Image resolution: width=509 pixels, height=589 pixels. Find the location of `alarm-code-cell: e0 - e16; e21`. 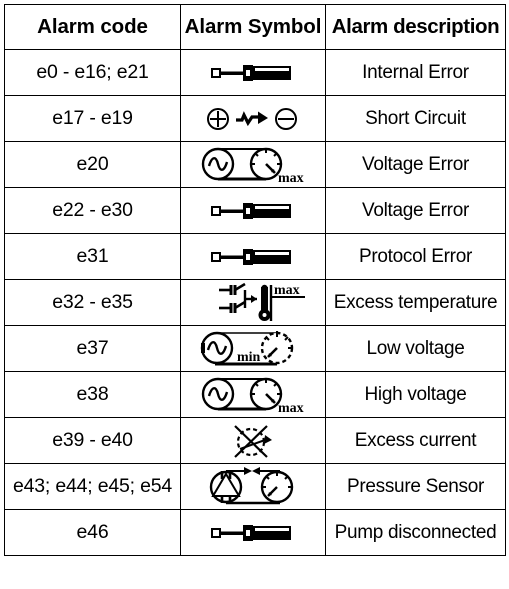

alarm-code-cell: e0 - e16; e21 is located at coordinates (92, 72).